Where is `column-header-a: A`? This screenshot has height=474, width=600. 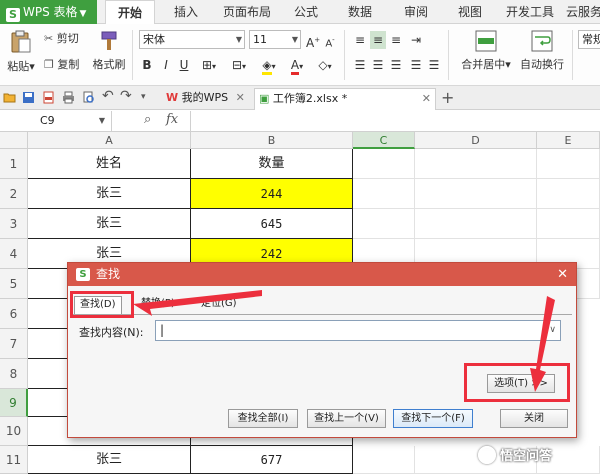 column-header-a: A is located at coordinates (109, 140).